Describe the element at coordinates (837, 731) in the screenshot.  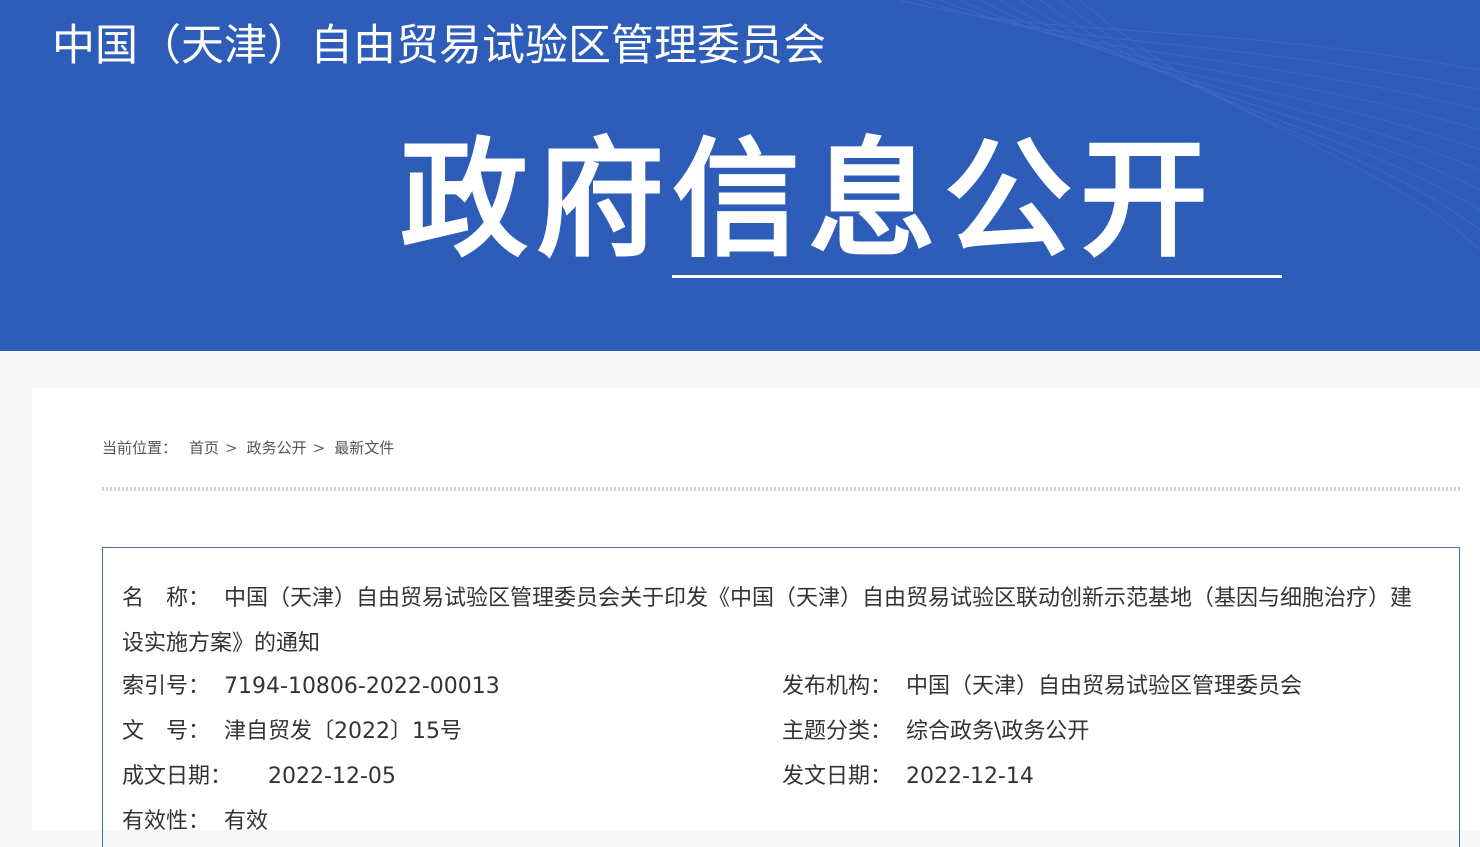
I see `topic-category-label: 主题分类：` at that location.